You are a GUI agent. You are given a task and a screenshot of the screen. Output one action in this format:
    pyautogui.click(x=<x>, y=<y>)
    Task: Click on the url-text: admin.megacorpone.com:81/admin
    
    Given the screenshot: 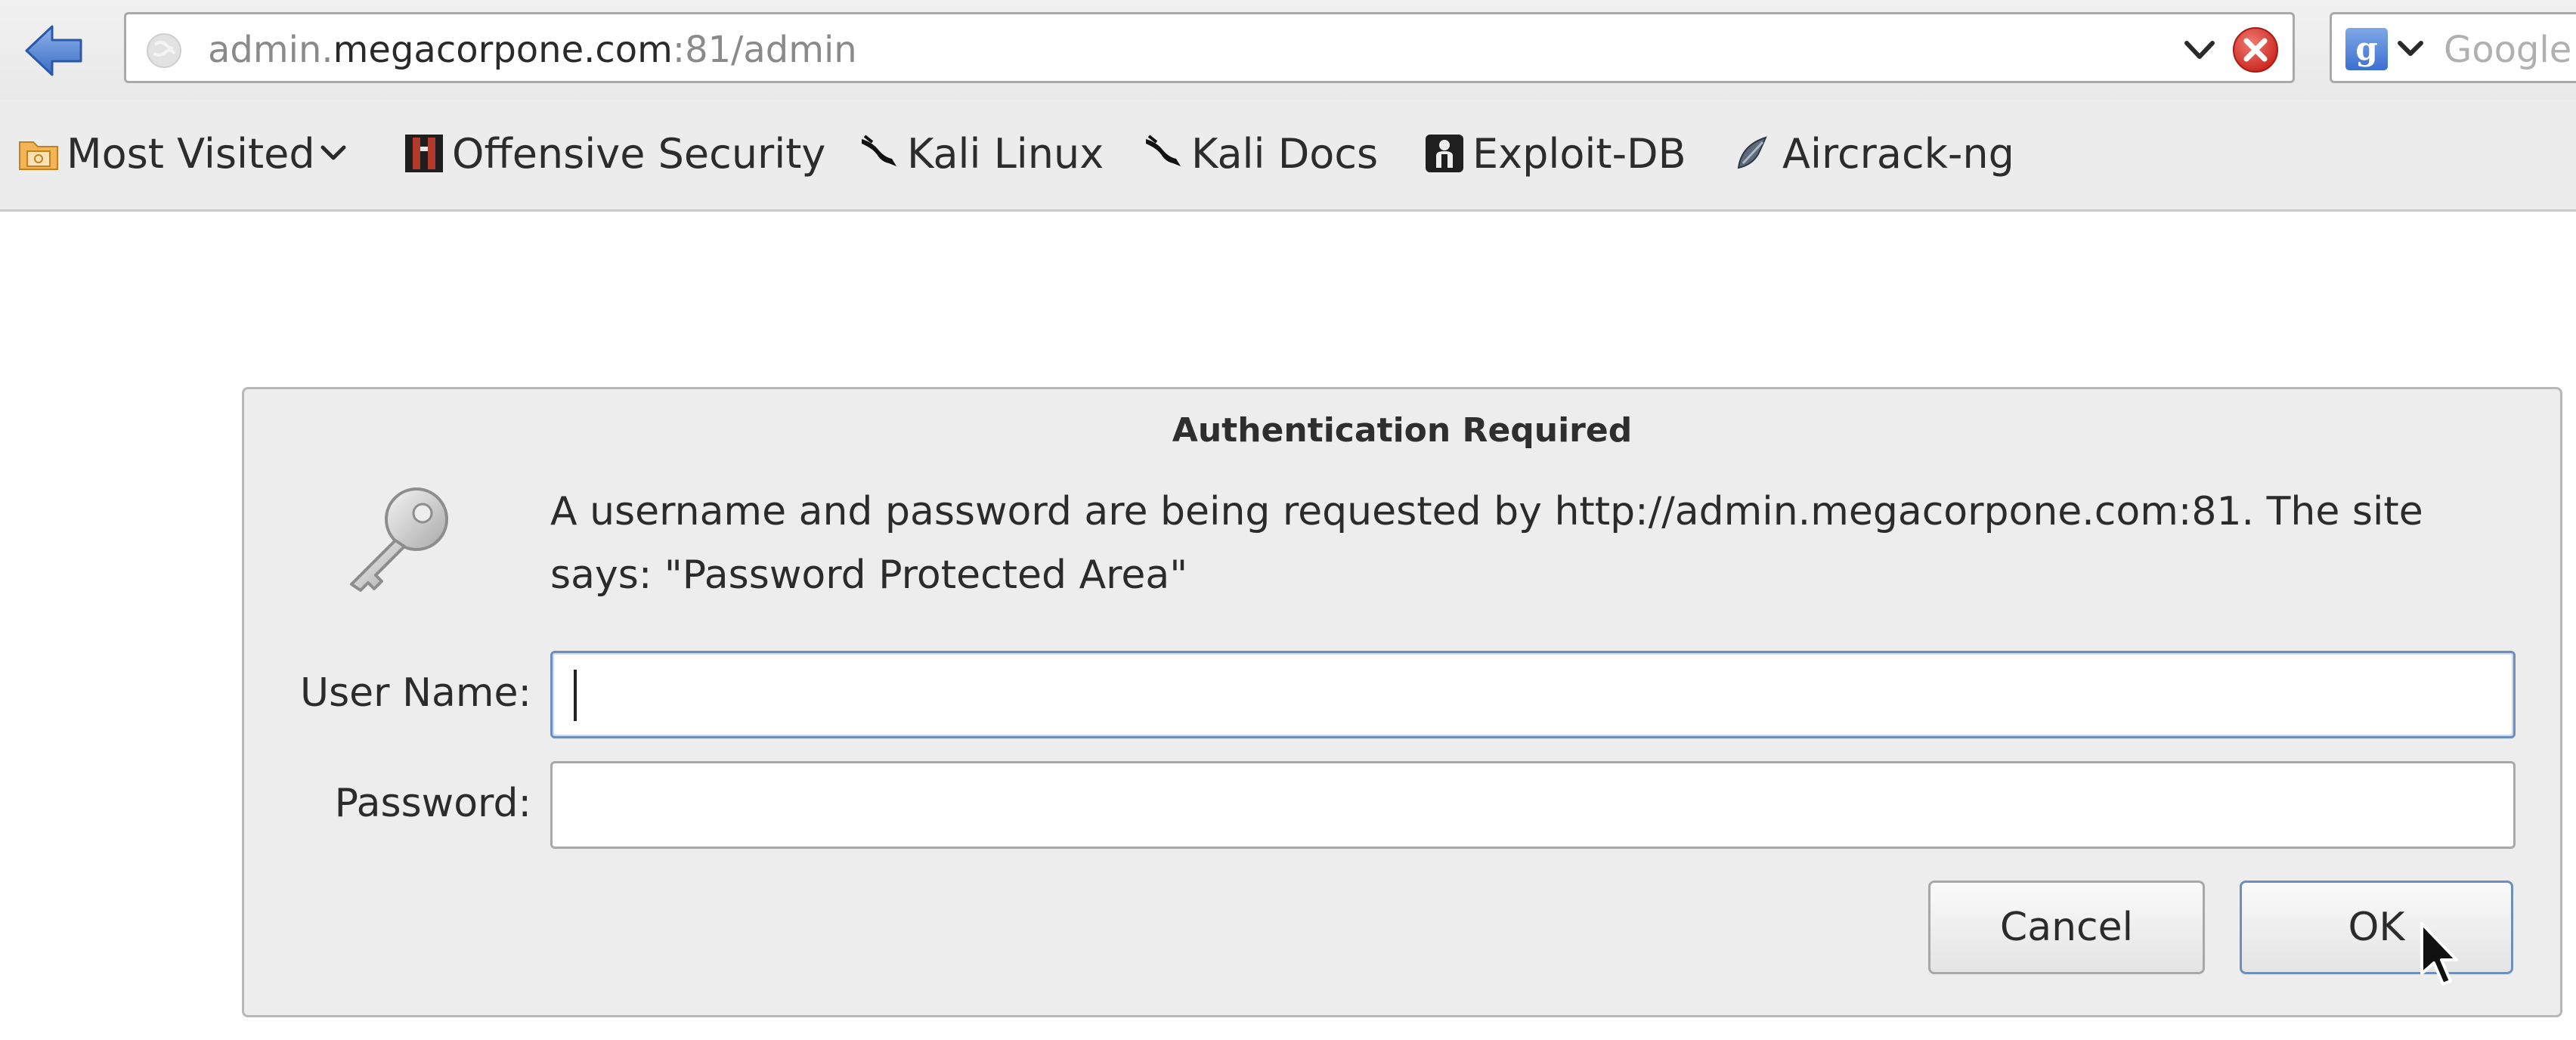 What is the action you would take?
    pyautogui.click(x=532, y=50)
    